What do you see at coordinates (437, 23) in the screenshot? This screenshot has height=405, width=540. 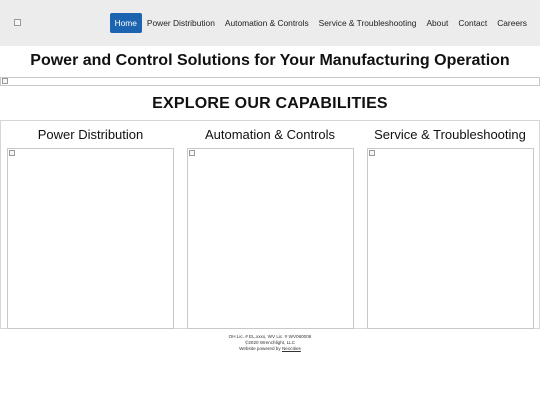 I see `nav-item-about: About` at bounding box center [437, 23].